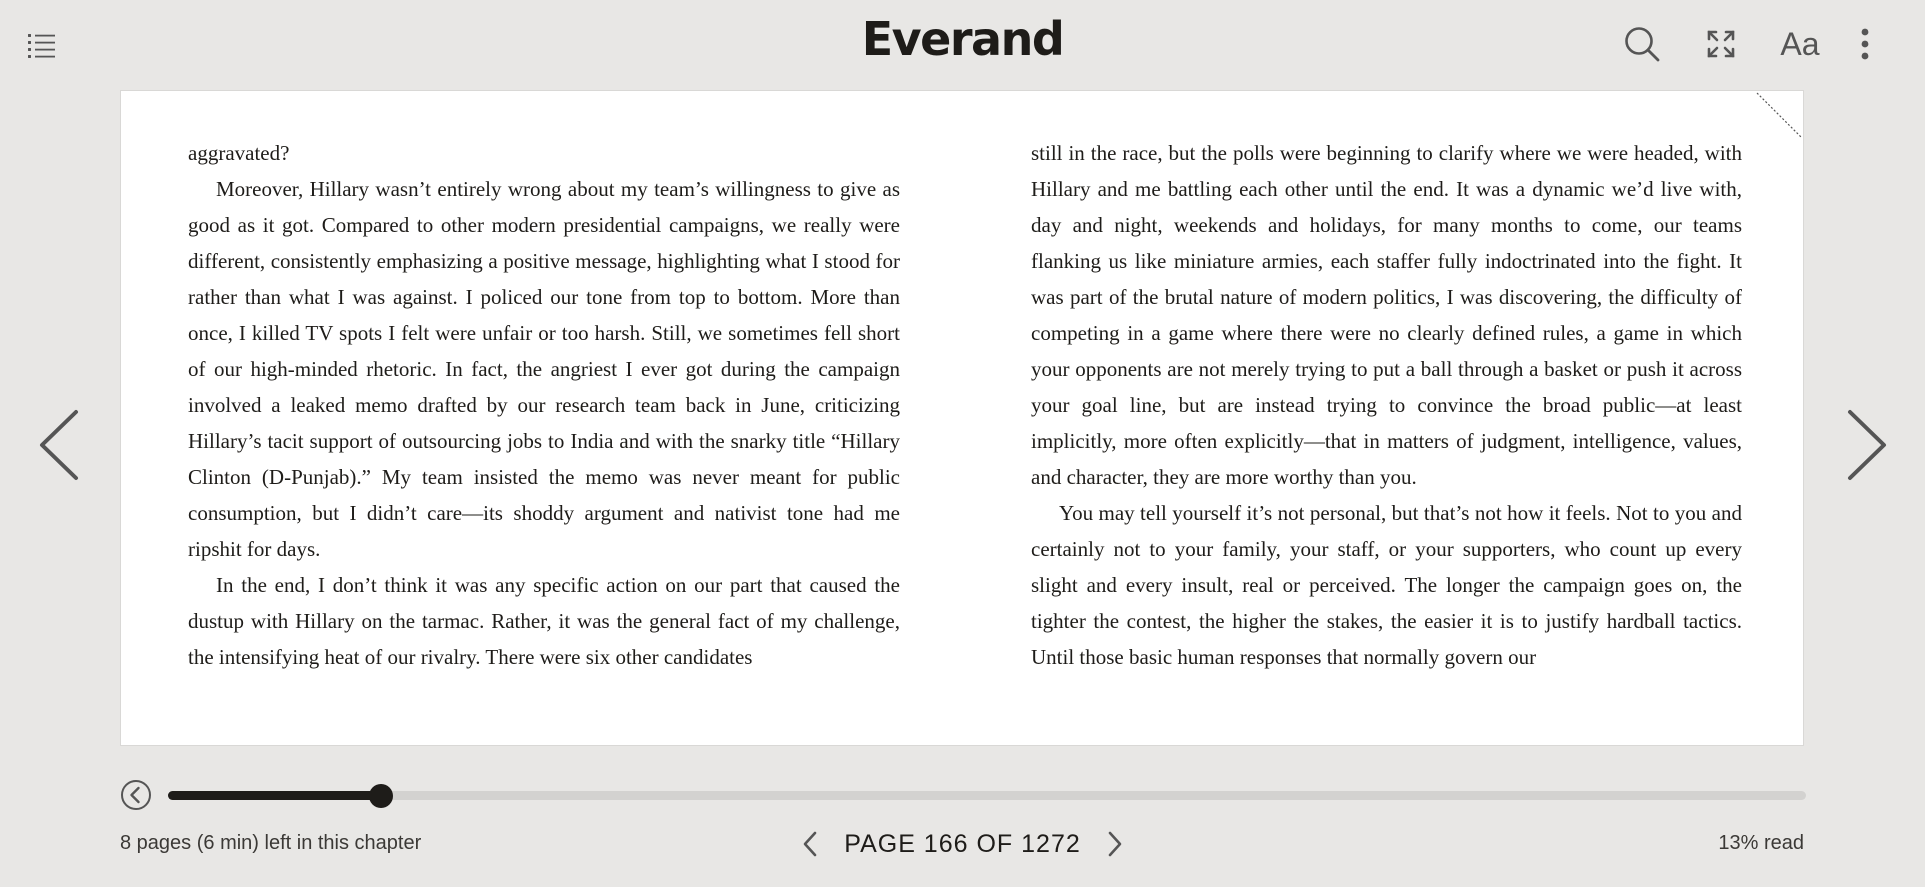  I want to click on paragraph: aggravated?, so click(239, 153).